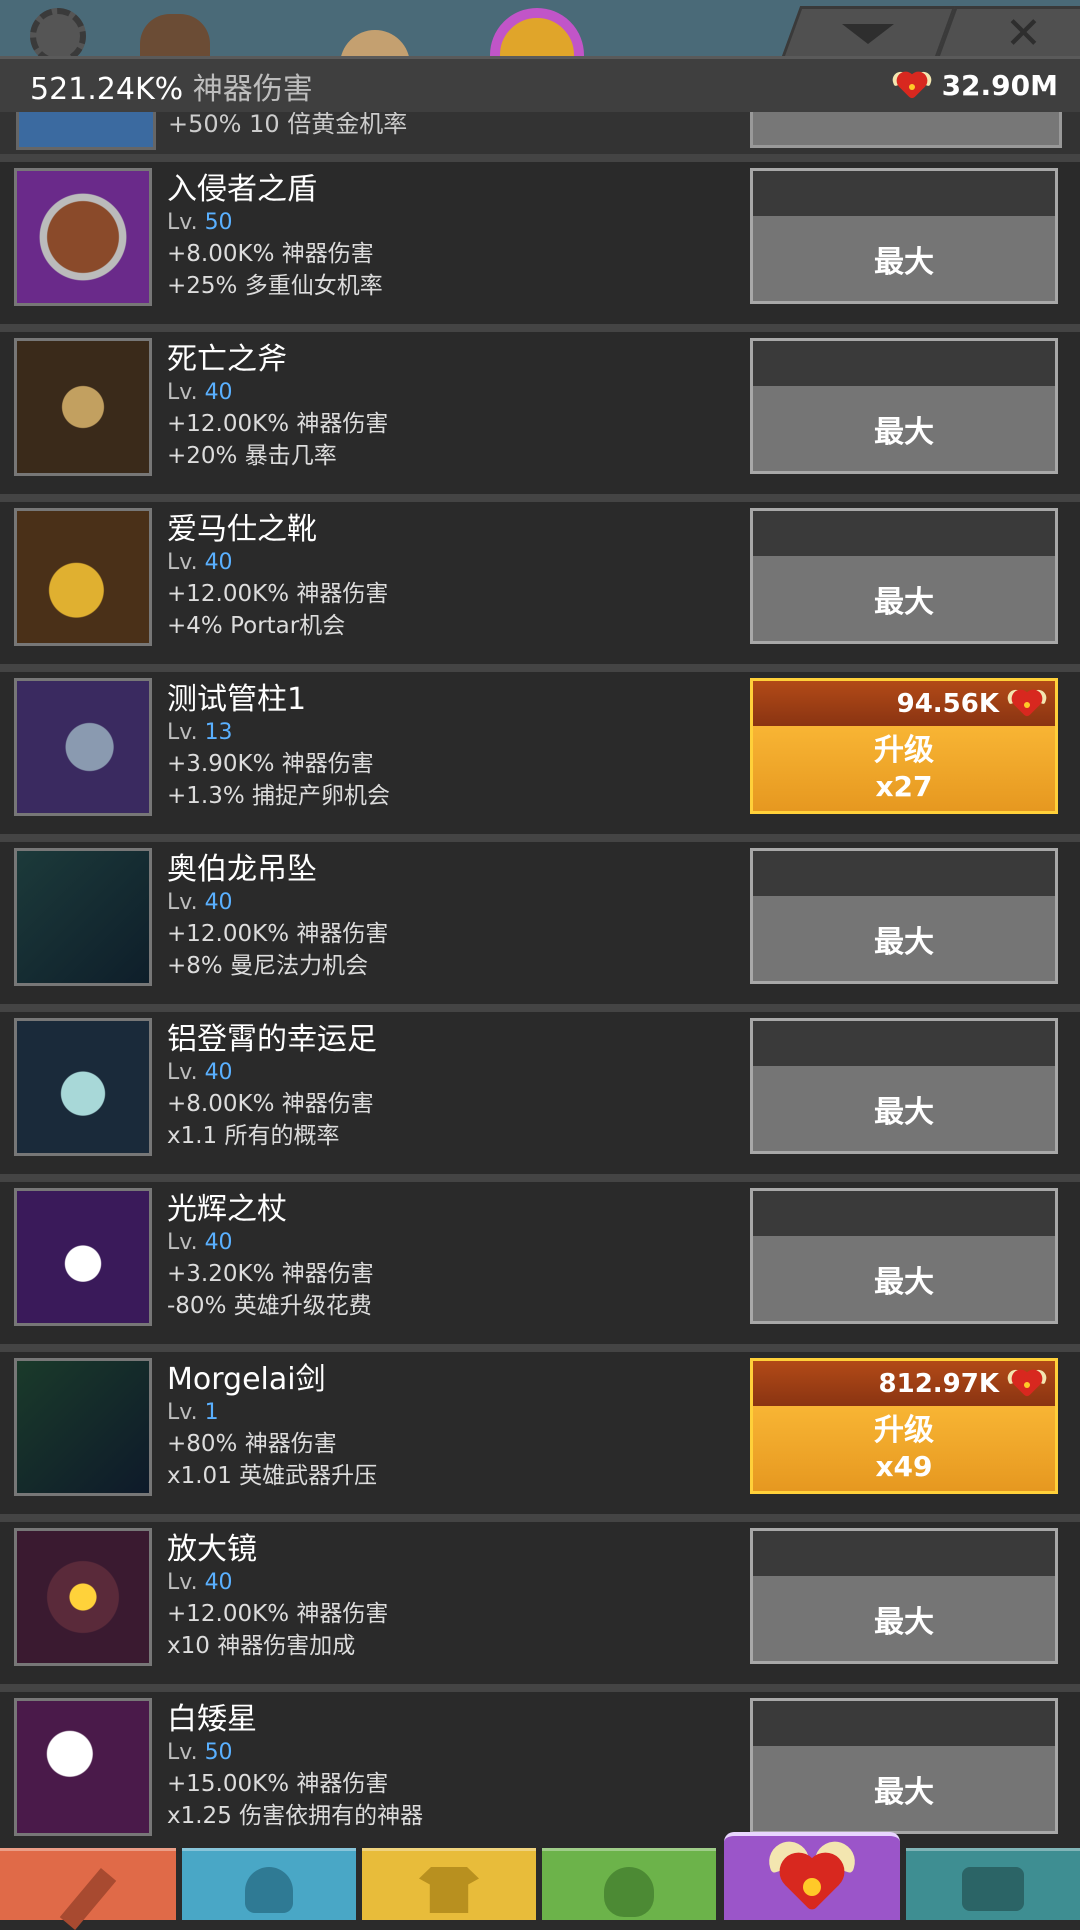 This screenshot has height=1930, width=1080. Describe the element at coordinates (252, 1444) in the screenshot. I see `artifact-effect-primary: +80% 神器伤害` at that location.